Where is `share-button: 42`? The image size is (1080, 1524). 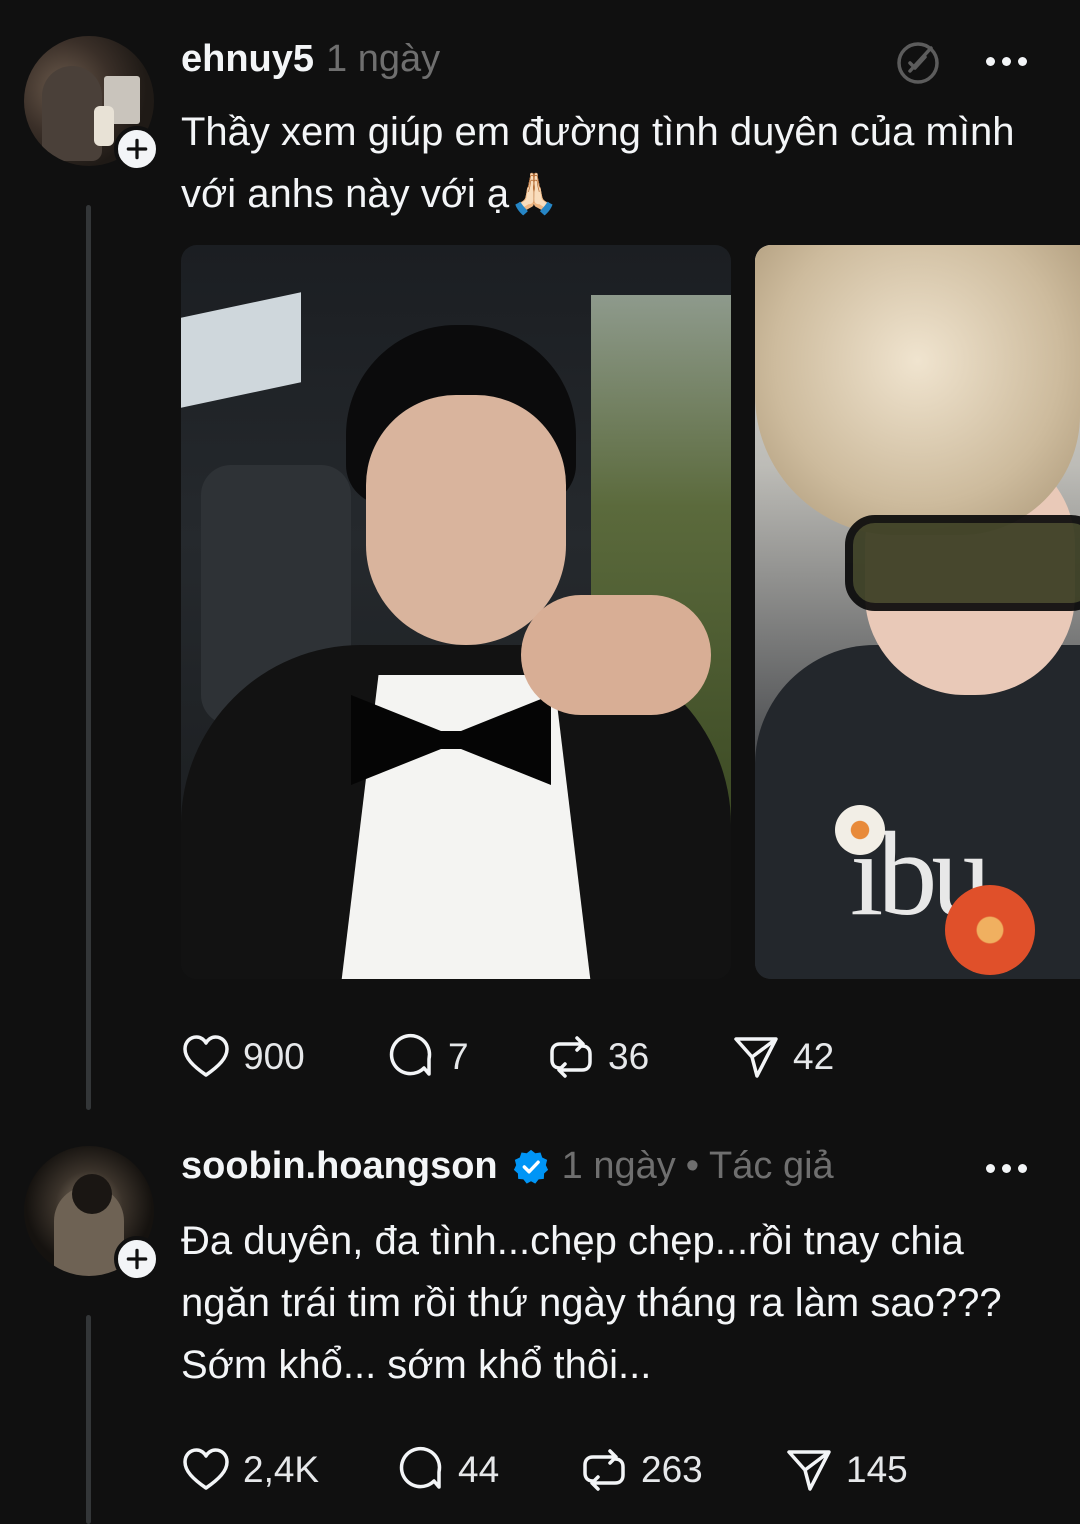
share-button: 42 is located at coordinates (782, 1057).